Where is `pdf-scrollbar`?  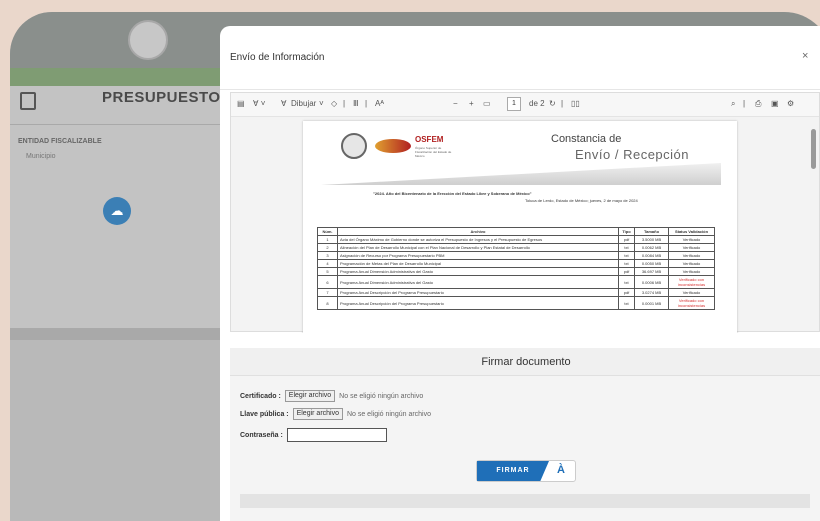 pdf-scrollbar is located at coordinates (814, 225).